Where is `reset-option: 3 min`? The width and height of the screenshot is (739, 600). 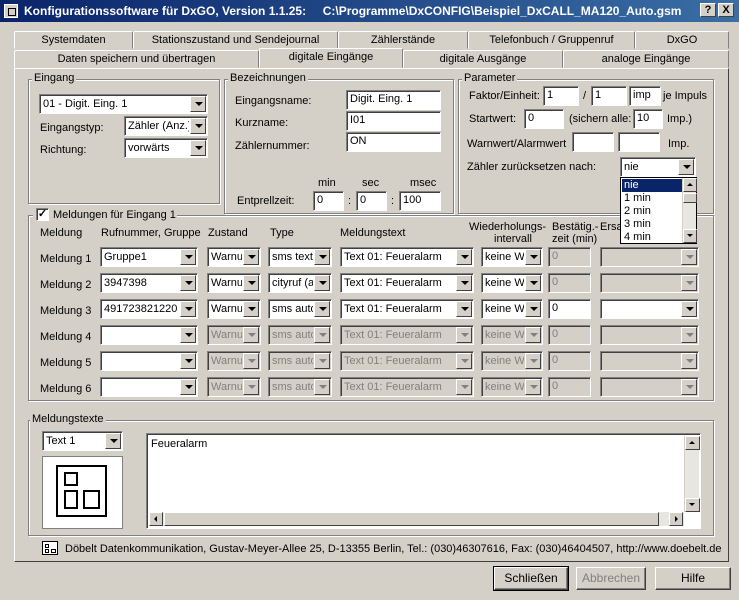 reset-option: 3 min is located at coordinates (652, 224).